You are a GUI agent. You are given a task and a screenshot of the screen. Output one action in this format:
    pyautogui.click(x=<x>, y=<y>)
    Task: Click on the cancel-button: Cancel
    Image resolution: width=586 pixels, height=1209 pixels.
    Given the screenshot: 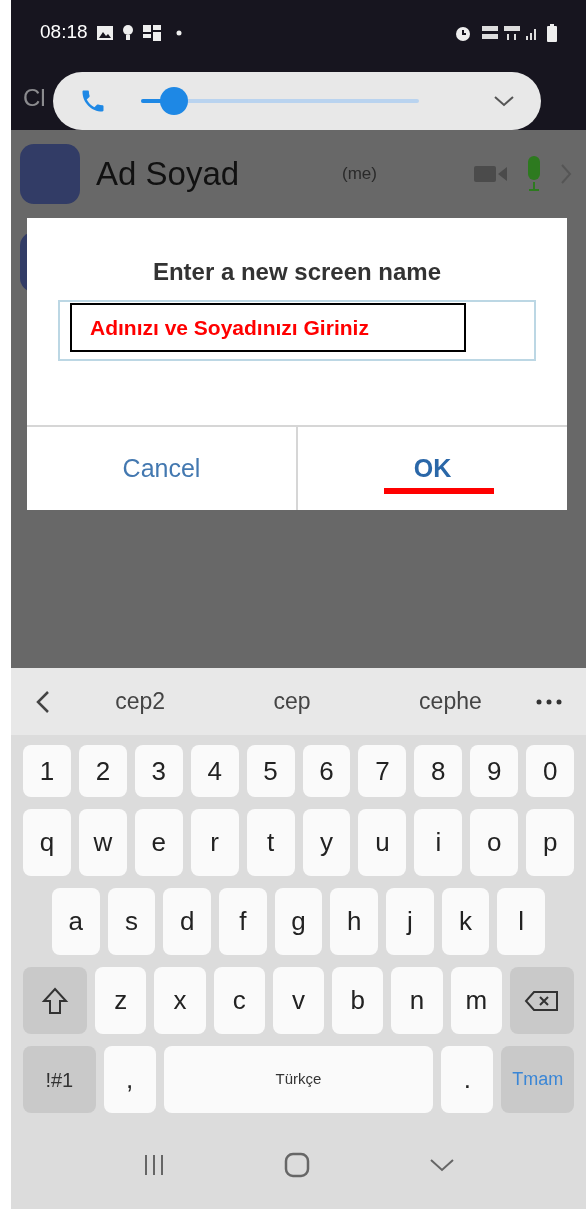 What is the action you would take?
    pyautogui.click(x=161, y=468)
    